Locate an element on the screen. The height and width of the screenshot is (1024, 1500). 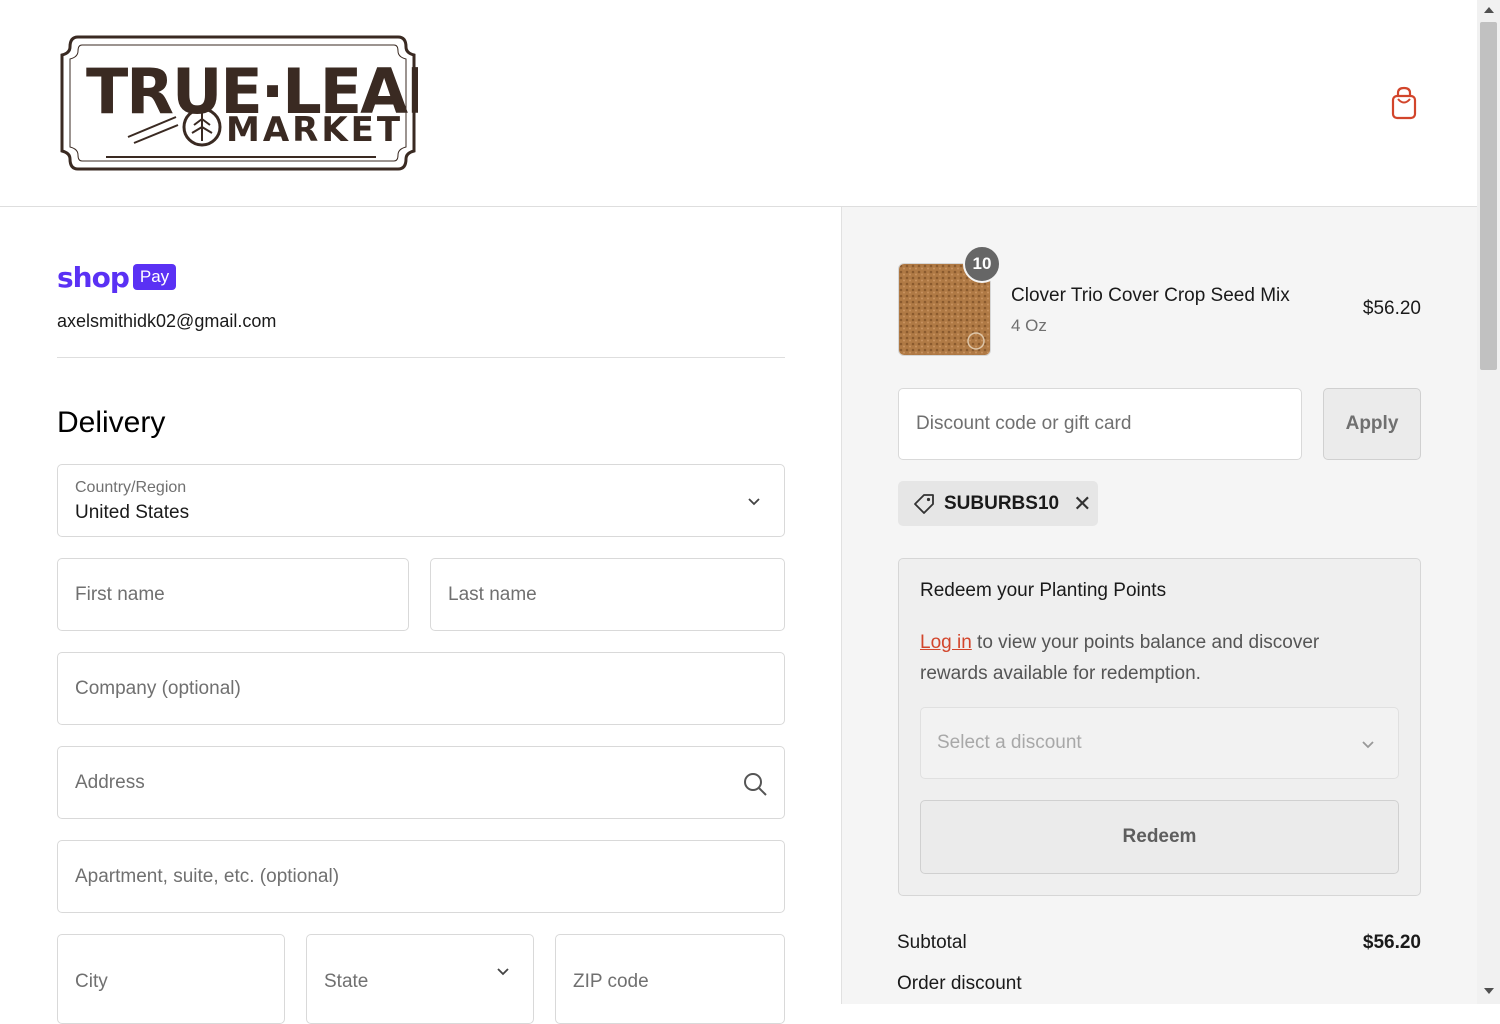
applied-discount-chip: SUBURBS10 ✕ is located at coordinates (998, 503).